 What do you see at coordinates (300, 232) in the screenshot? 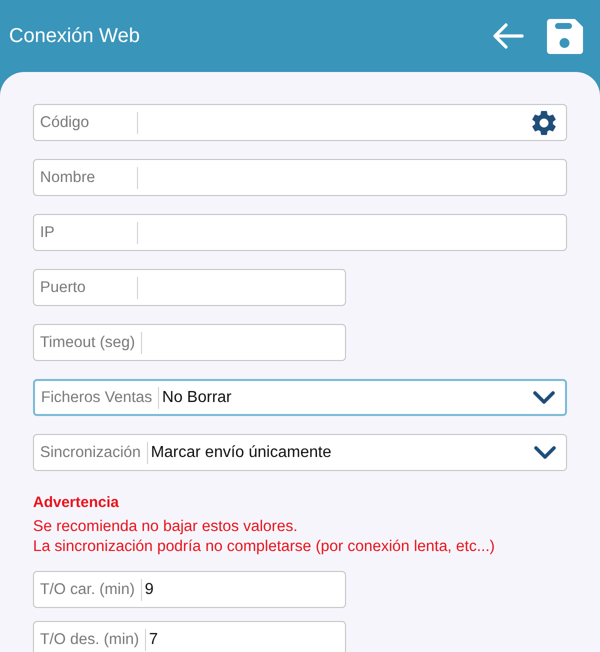
I see `input-field: IP` at bounding box center [300, 232].